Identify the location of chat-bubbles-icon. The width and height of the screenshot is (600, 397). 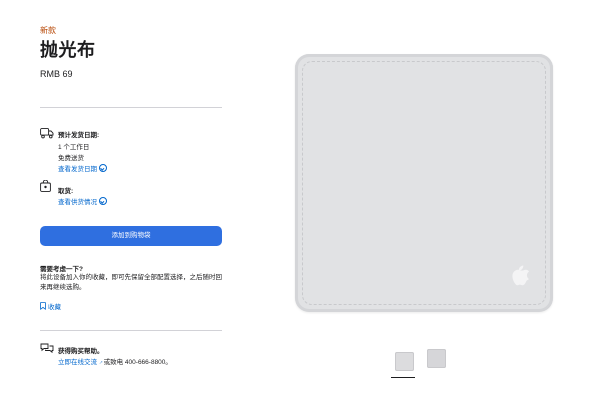
(47, 348).